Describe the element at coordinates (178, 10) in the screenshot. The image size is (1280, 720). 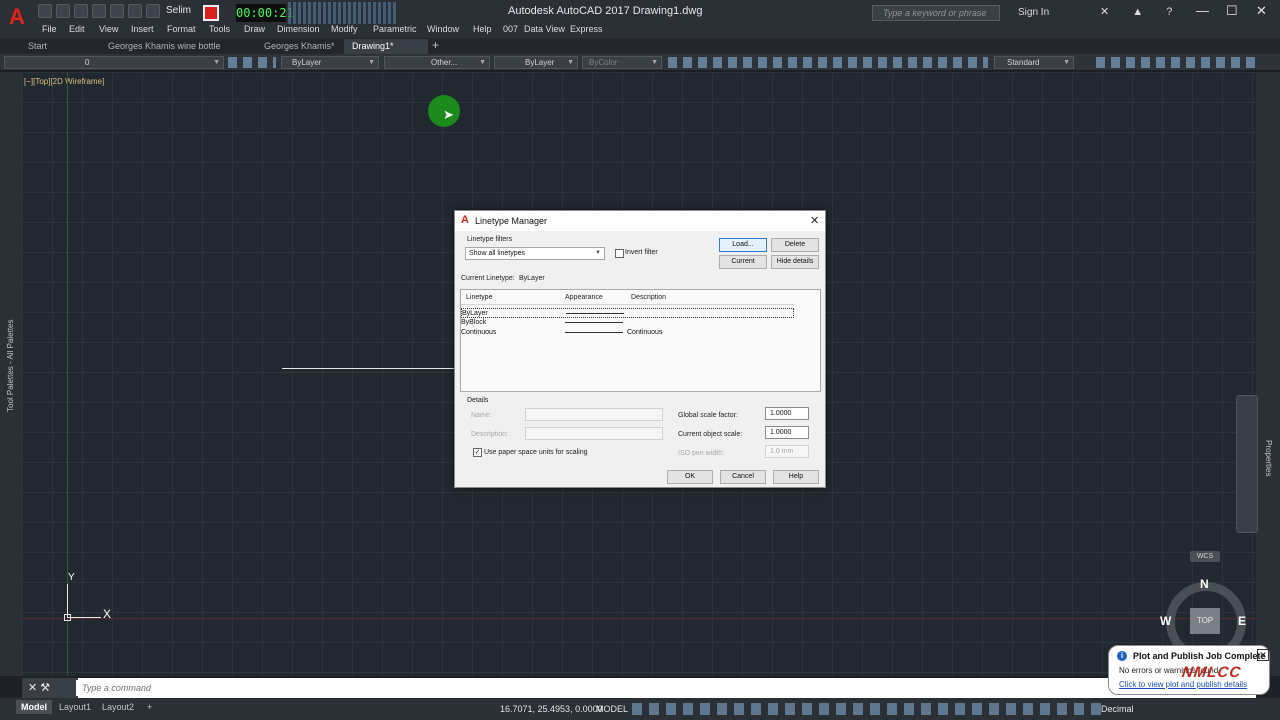
I see `user-button: Selim` at that location.